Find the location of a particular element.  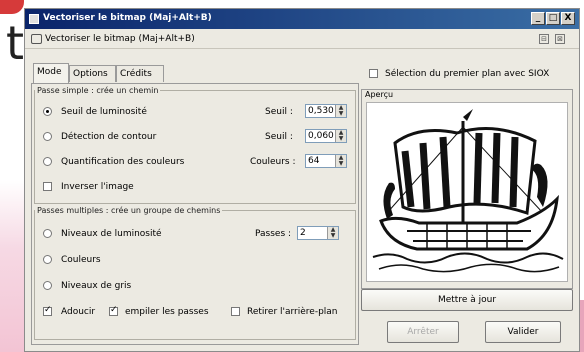

undock-button: ⊠ is located at coordinates (560, 39).